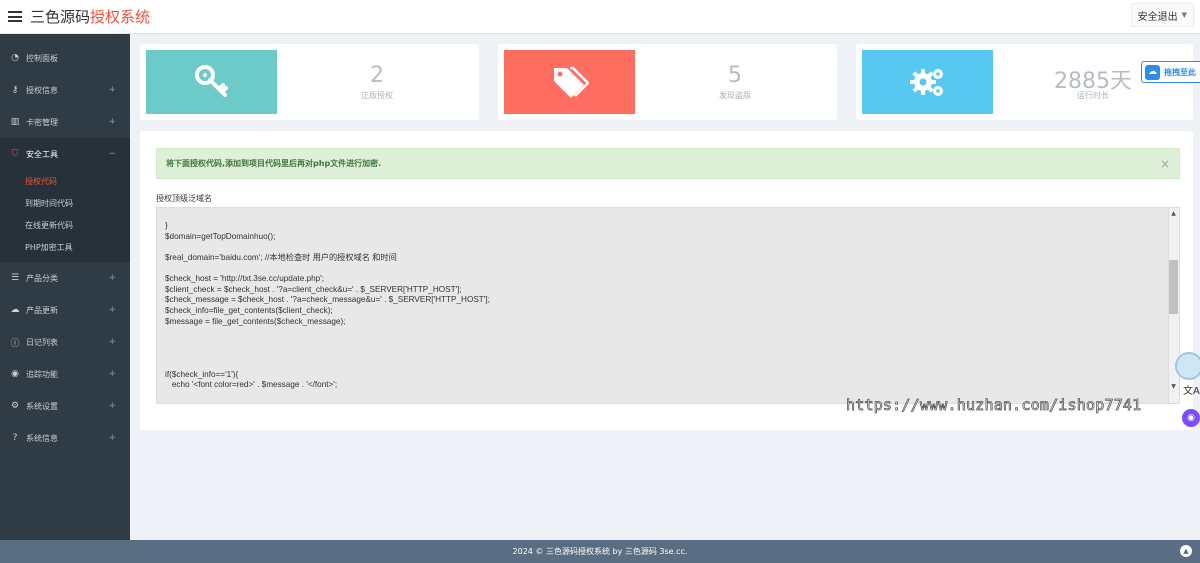 The image size is (1200, 563). What do you see at coordinates (42, 342) in the screenshot?
I see `sidebar-item-label: 日记列表` at bounding box center [42, 342].